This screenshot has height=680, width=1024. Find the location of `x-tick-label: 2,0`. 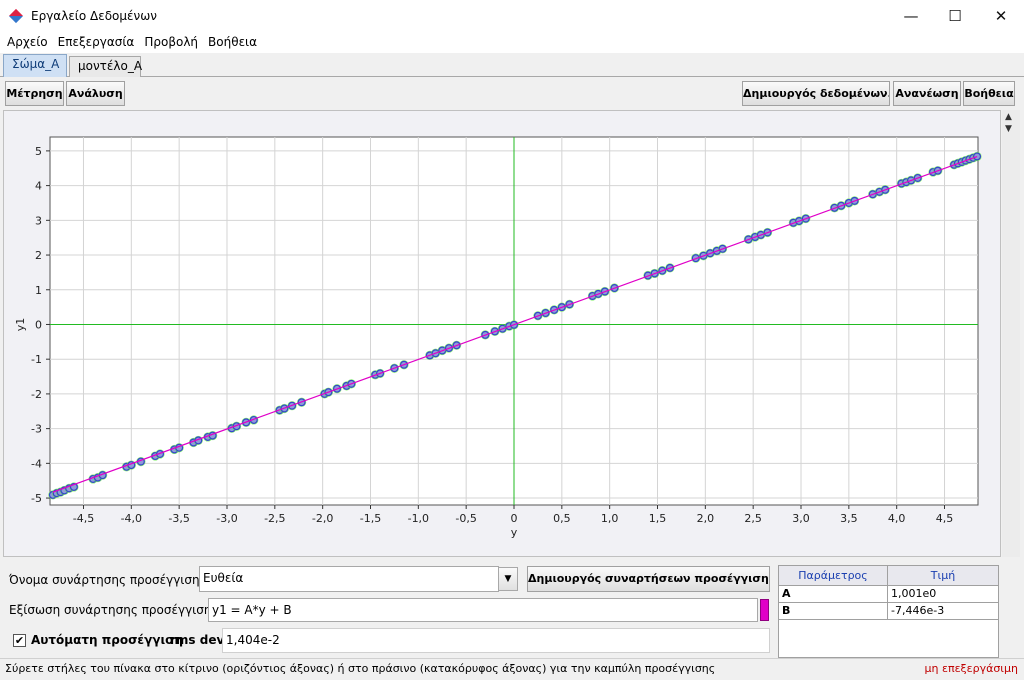

x-tick-label: 2,0 is located at coordinates (706, 518).